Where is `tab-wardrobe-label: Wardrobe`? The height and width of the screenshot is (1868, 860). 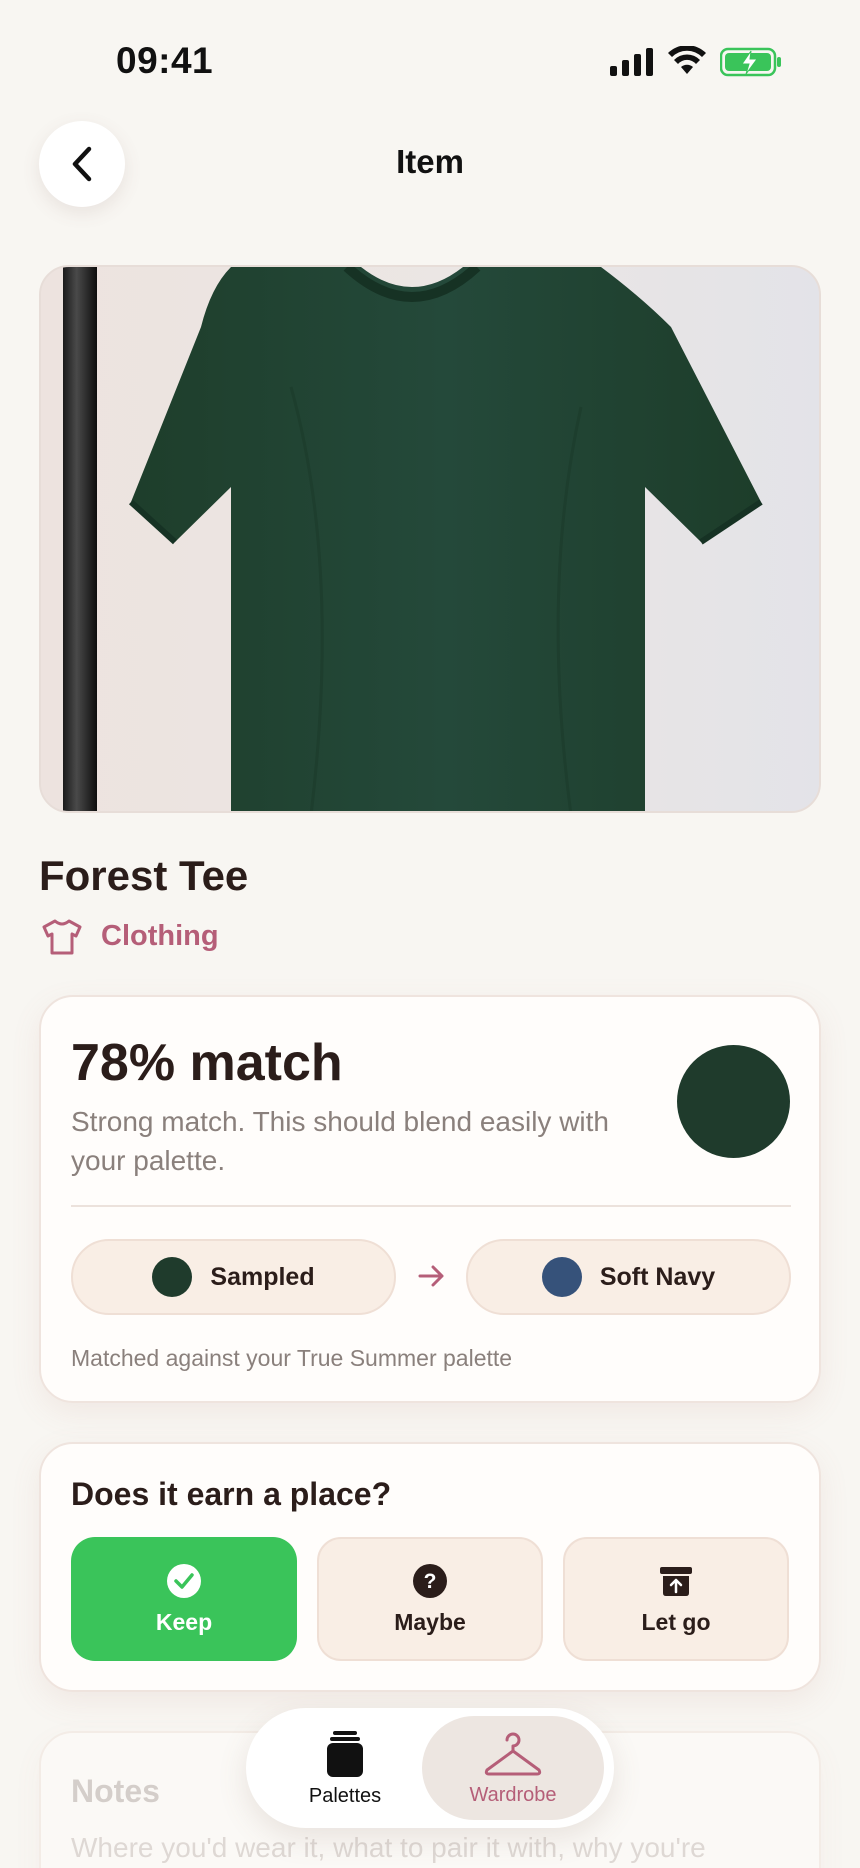
tab-wardrobe-label: Wardrobe is located at coordinates (513, 1794).